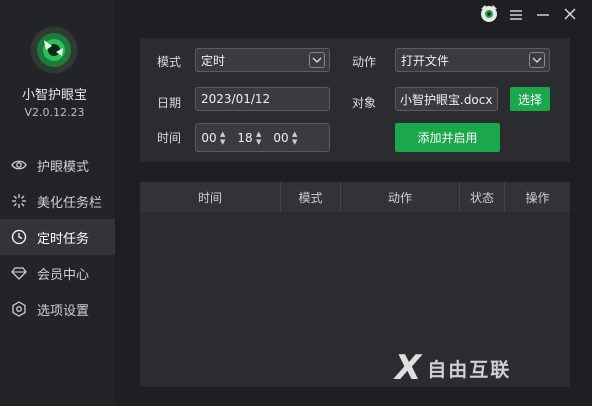  Describe the element at coordinates (210, 197) in the screenshot. I see `column-header-time: 时间` at that location.